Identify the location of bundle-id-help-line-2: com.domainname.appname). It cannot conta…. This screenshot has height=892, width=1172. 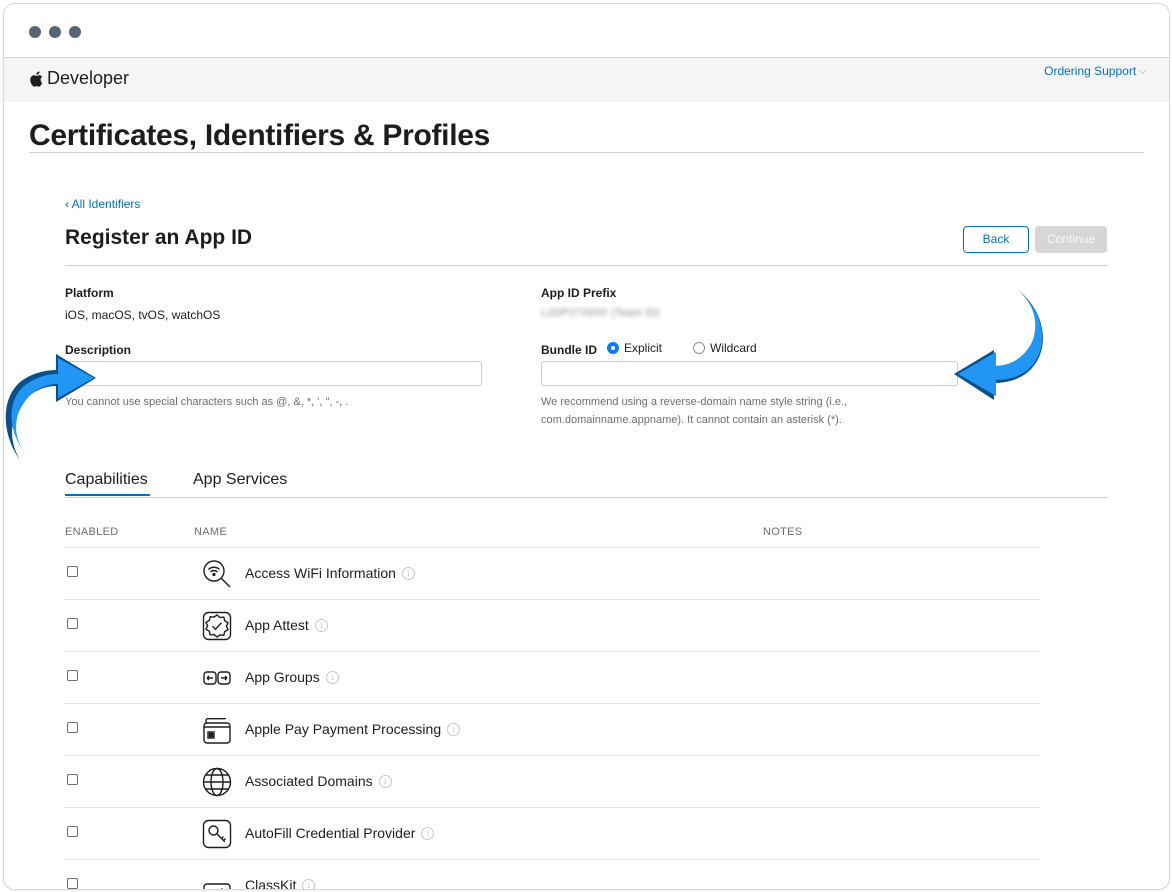
(691, 420).